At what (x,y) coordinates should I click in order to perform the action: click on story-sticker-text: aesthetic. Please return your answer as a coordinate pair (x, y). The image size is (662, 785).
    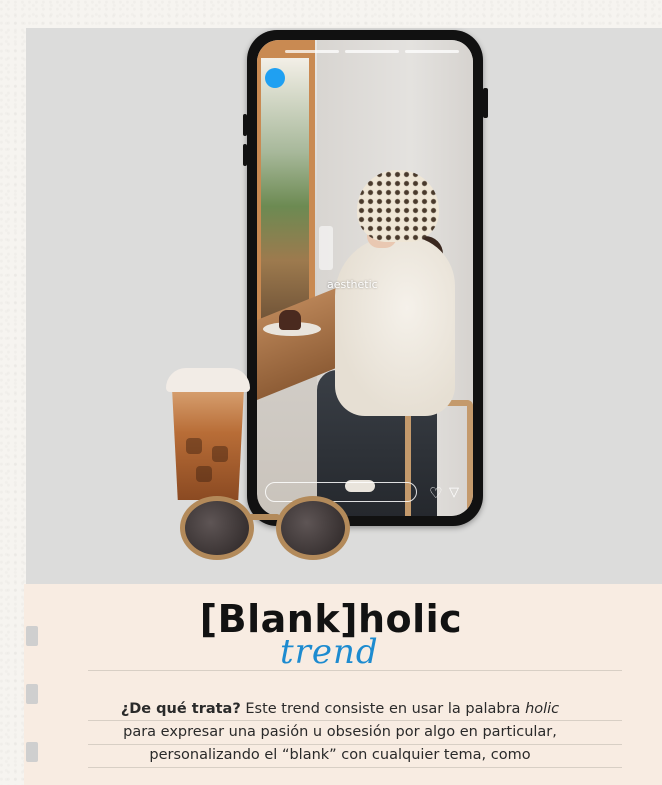
    Looking at the image, I should click on (352, 284).